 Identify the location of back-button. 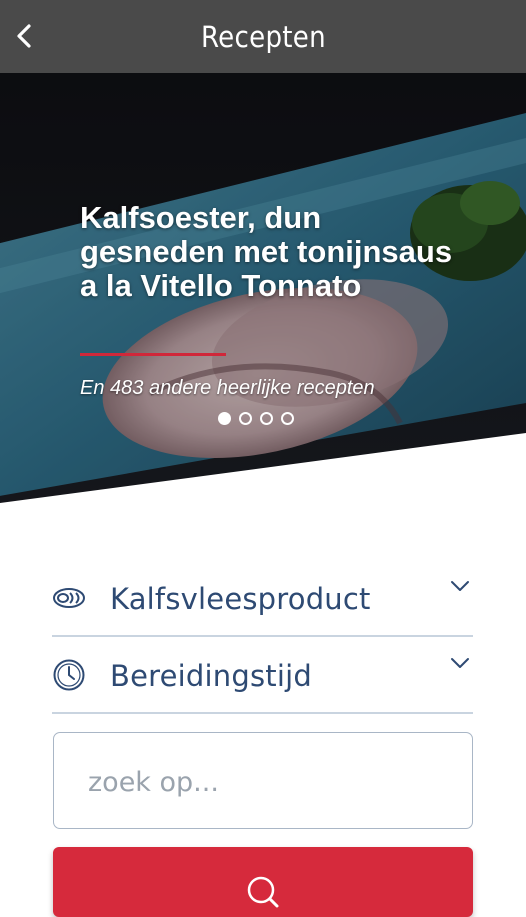
(24, 36).